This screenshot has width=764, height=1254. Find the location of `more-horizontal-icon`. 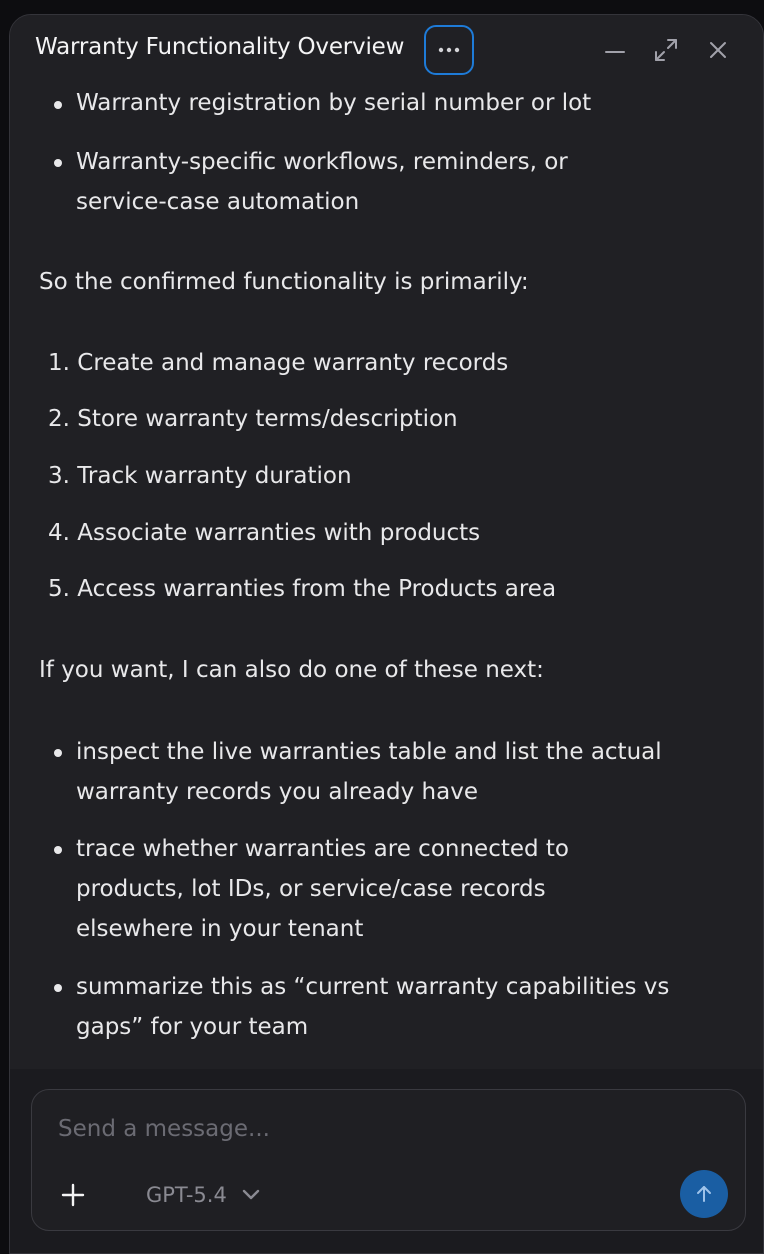

more-horizontal-icon is located at coordinates (449, 50).